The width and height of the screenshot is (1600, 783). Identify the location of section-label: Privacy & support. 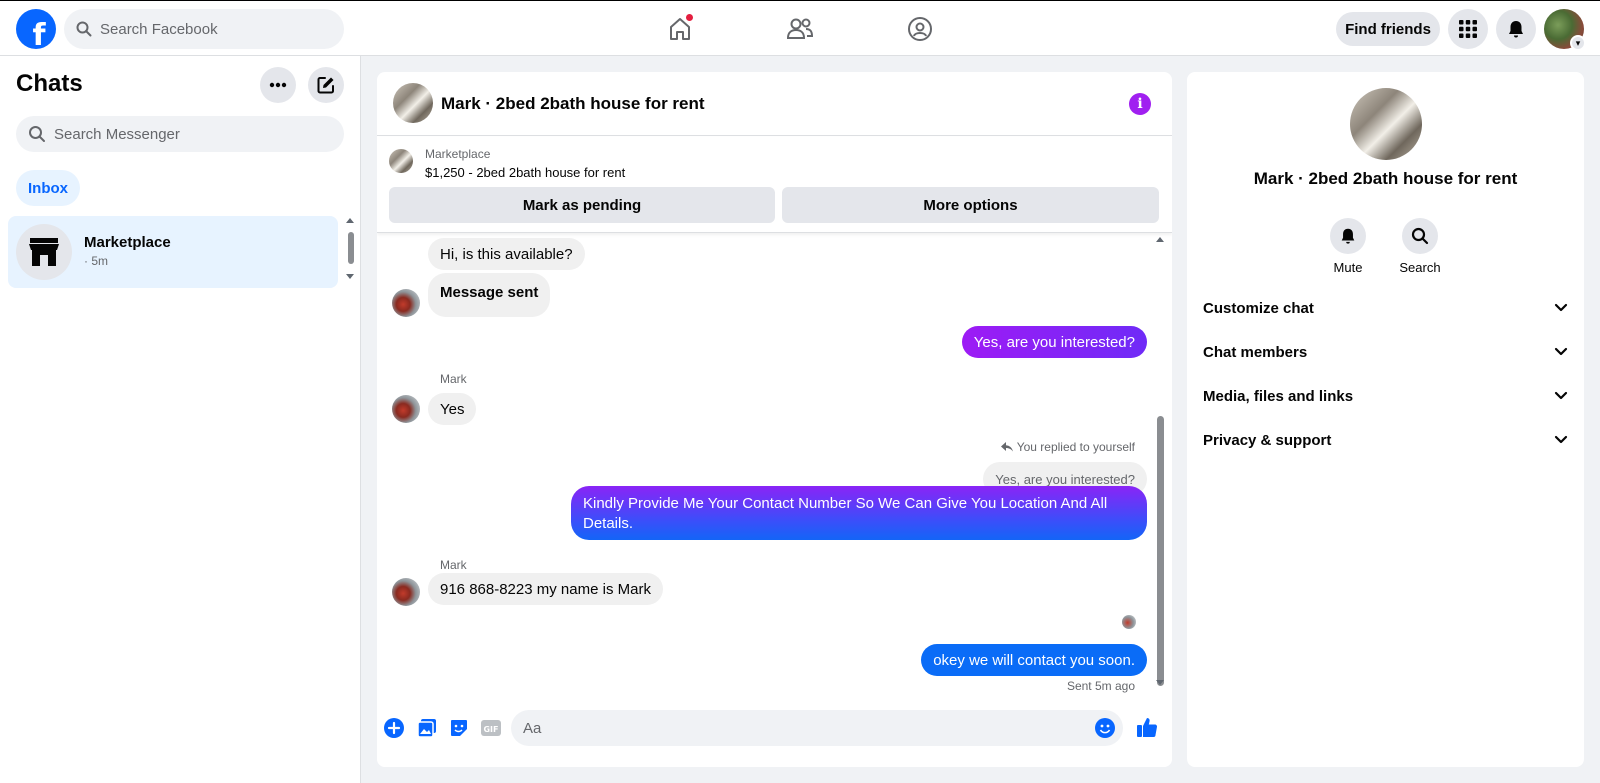
(1267, 440).